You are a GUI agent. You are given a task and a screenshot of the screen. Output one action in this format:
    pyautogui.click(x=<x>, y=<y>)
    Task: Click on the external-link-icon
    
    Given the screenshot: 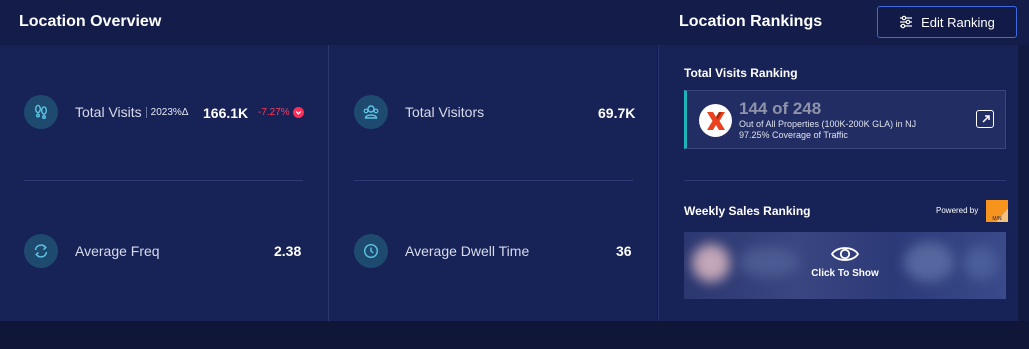 What is the action you would take?
    pyautogui.click(x=985, y=119)
    